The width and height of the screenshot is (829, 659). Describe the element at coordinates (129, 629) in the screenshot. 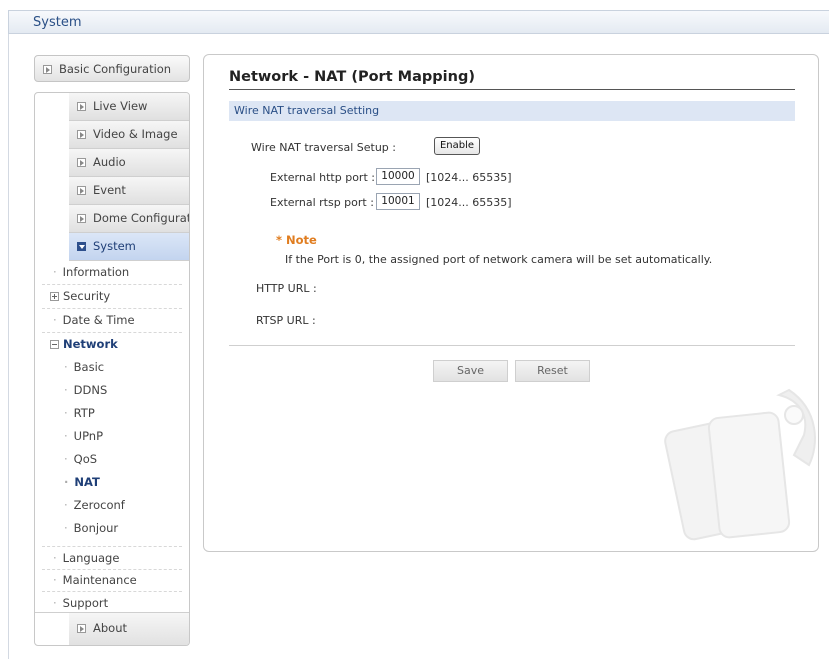

I see `sidebar-item-about: About` at that location.